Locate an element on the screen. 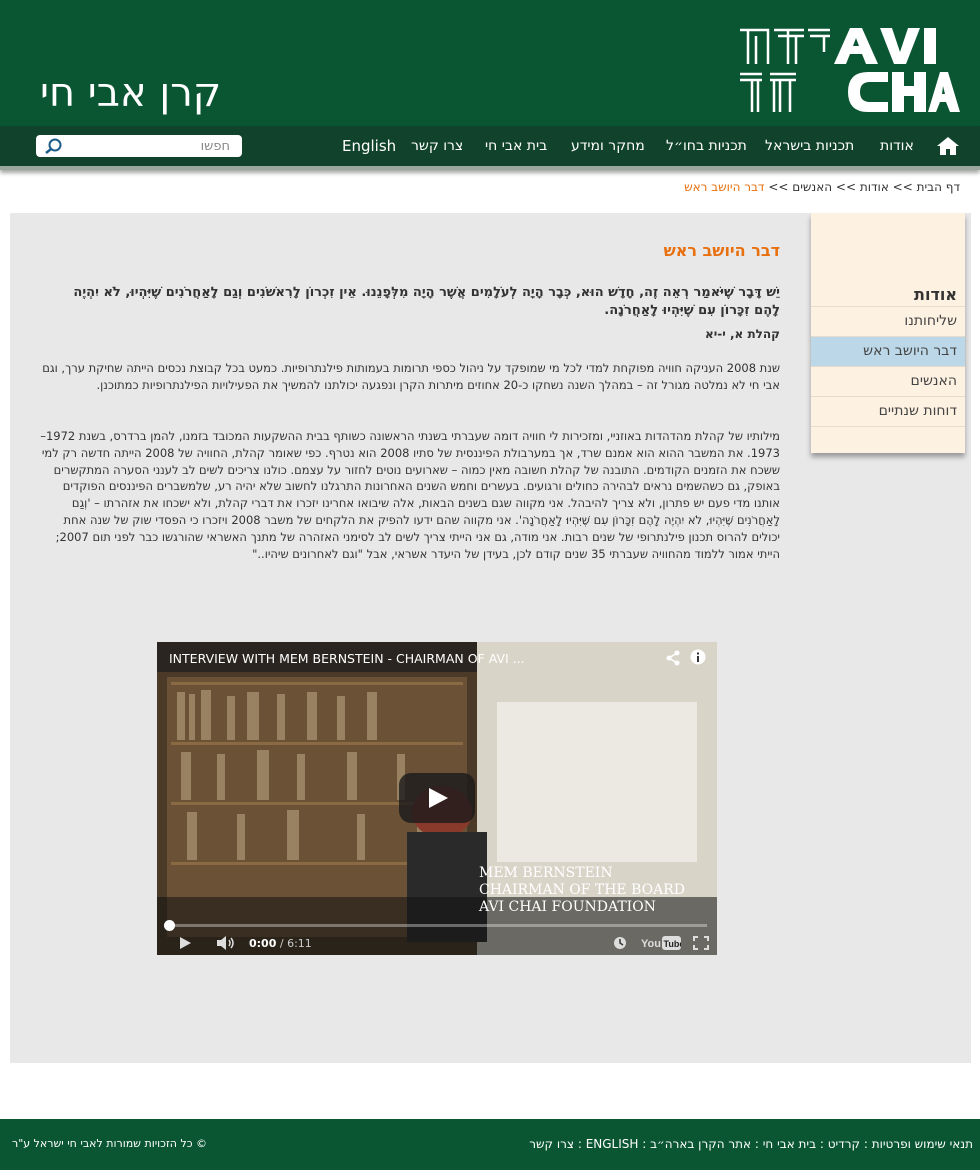 This screenshot has width=980, height=1170. nav-item-research: מחקר ומידע is located at coordinates (608, 146).